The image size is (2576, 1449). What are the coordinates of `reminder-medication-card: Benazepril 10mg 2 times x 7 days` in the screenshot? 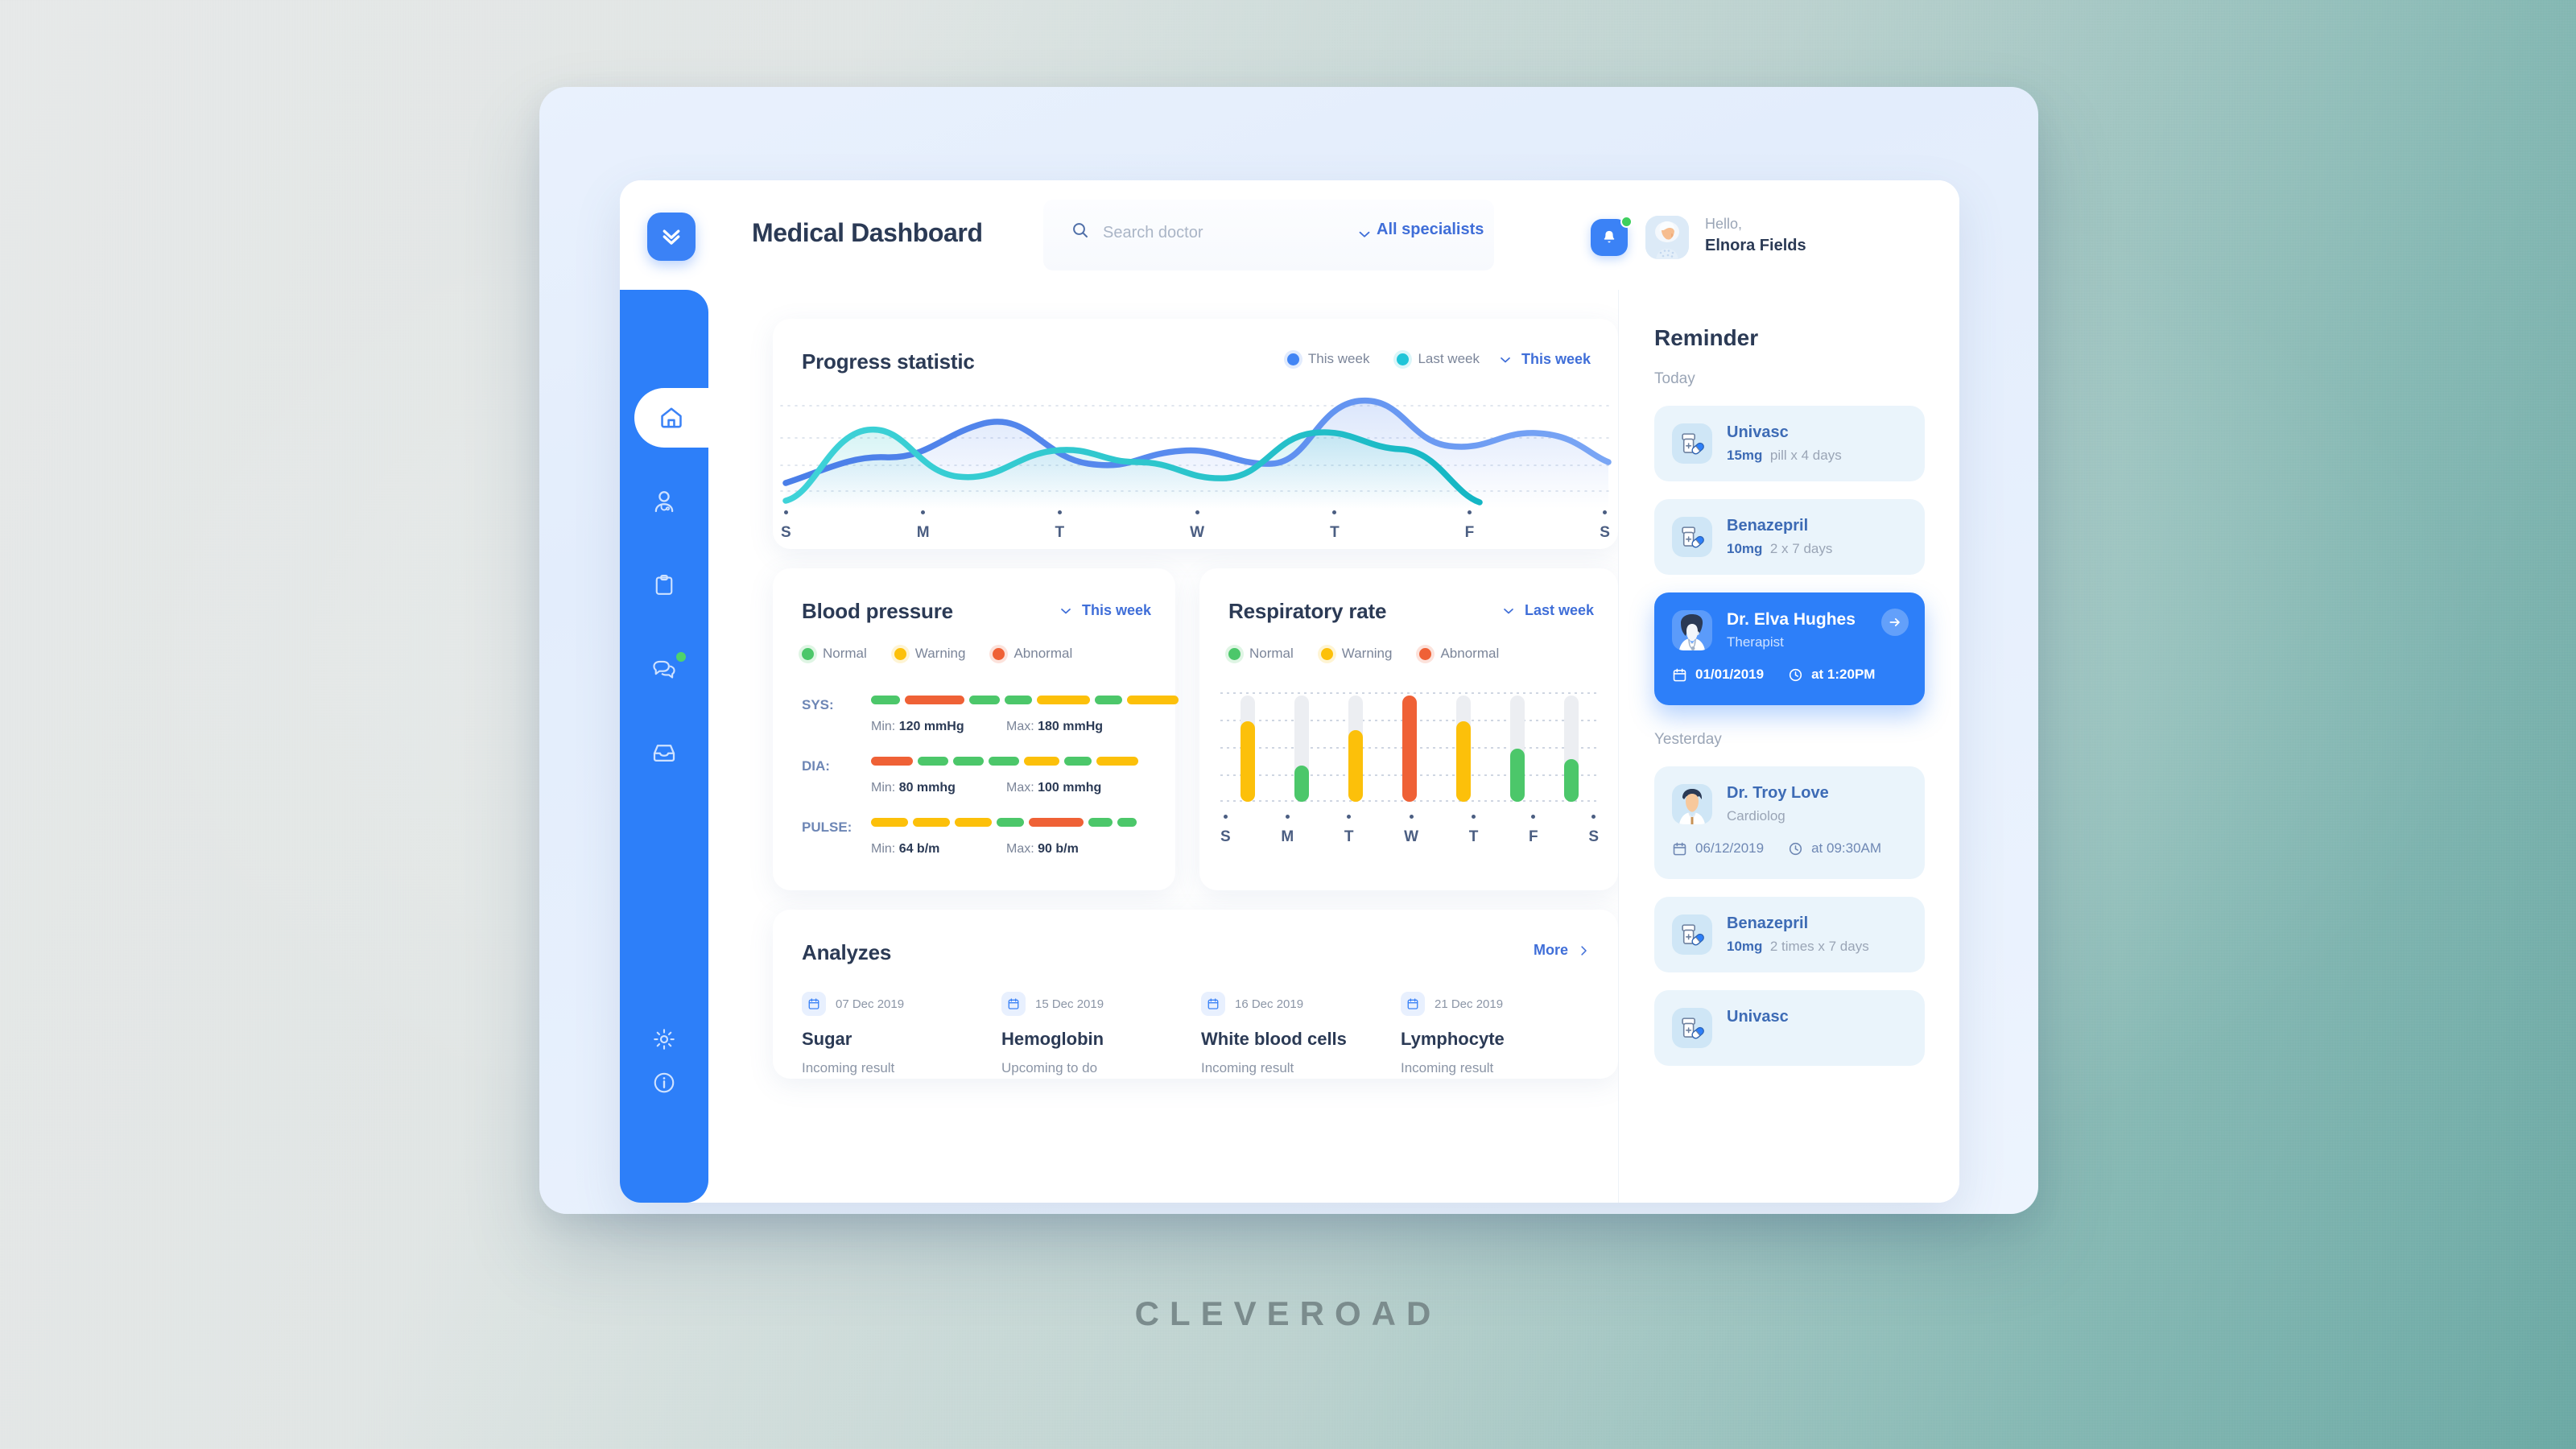 It's located at (1789, 934).